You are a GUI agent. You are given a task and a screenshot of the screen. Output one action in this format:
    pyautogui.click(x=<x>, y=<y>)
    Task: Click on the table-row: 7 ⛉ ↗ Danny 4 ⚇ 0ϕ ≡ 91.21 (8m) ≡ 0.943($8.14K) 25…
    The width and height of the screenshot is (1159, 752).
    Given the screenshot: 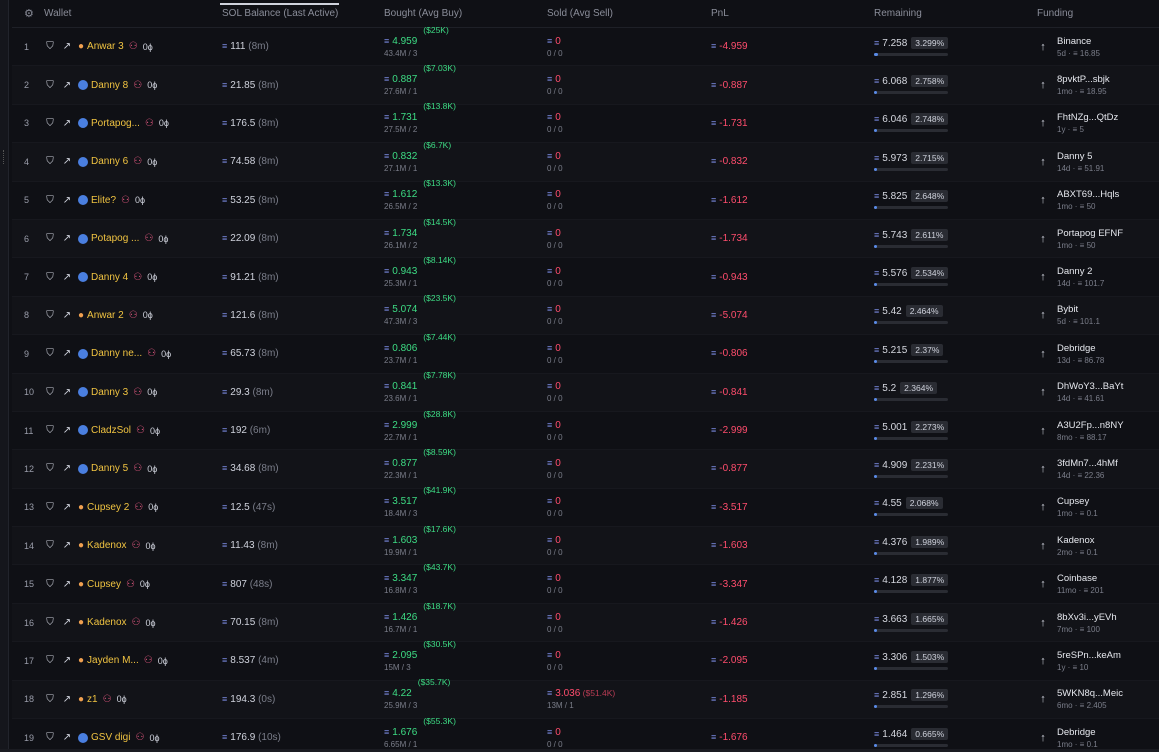 What is the action you would take?
    pyautogui.click(x=585, y=276)
    